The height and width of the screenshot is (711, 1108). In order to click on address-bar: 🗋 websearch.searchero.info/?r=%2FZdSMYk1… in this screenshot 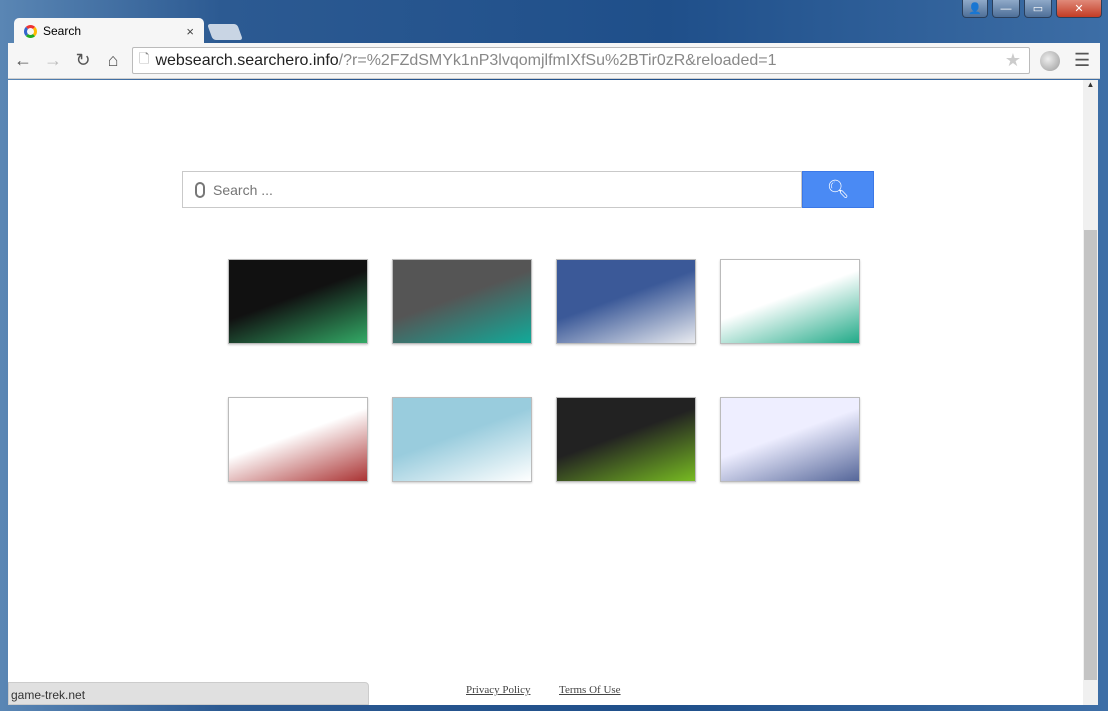, I will do `click(581, 60)`.